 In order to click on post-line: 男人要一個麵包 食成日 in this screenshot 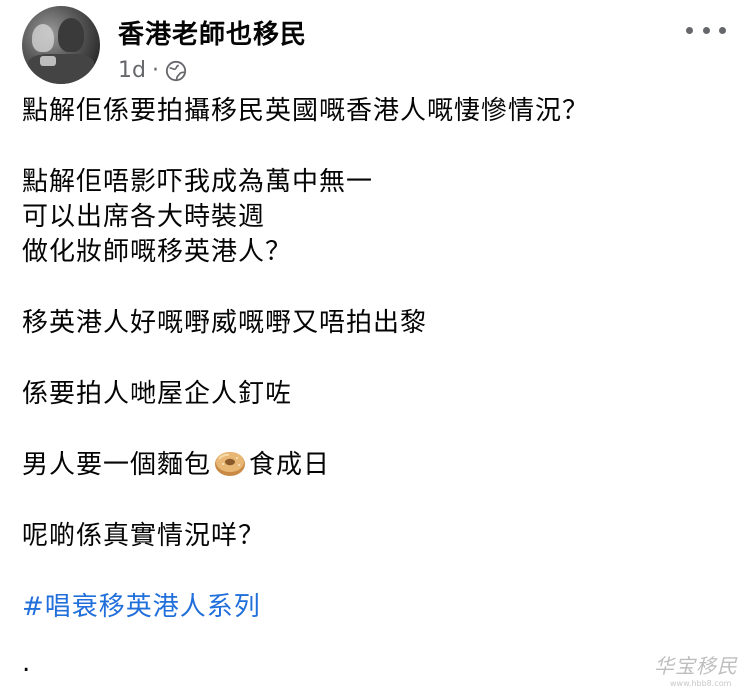, I will do `click(372, 465)`.